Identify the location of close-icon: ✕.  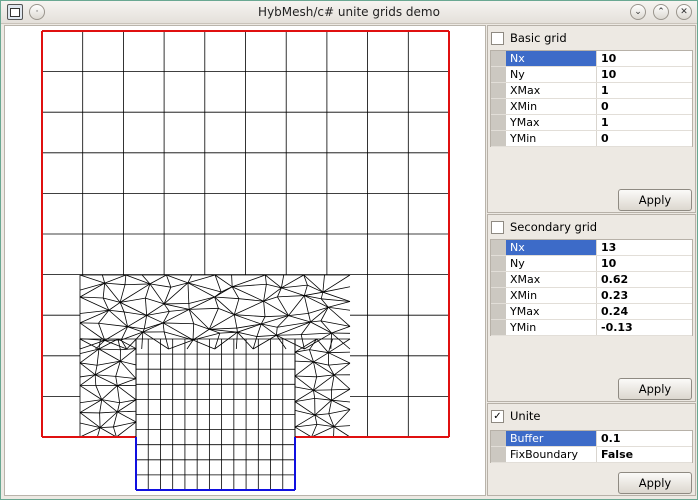
(684, 12).